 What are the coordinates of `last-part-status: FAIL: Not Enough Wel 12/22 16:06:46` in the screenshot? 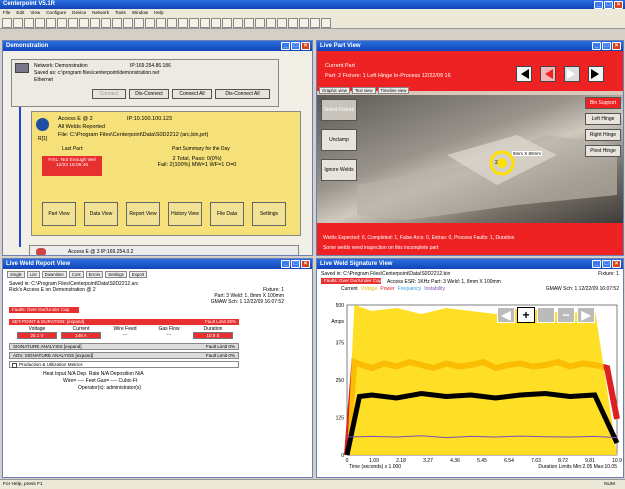 It's located at (72, 166).